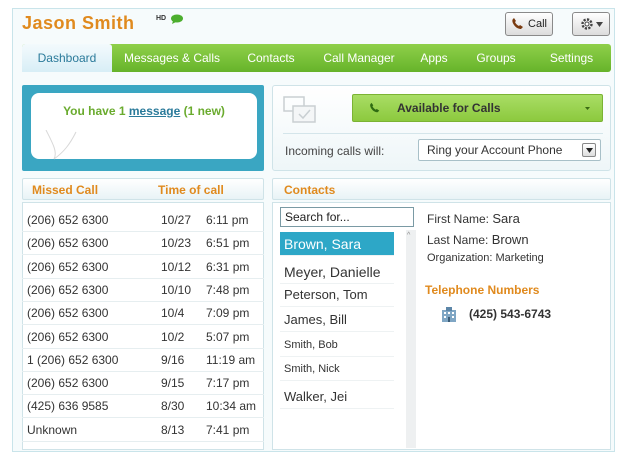  I want to click on settings-menu-button, so click(591, 24).